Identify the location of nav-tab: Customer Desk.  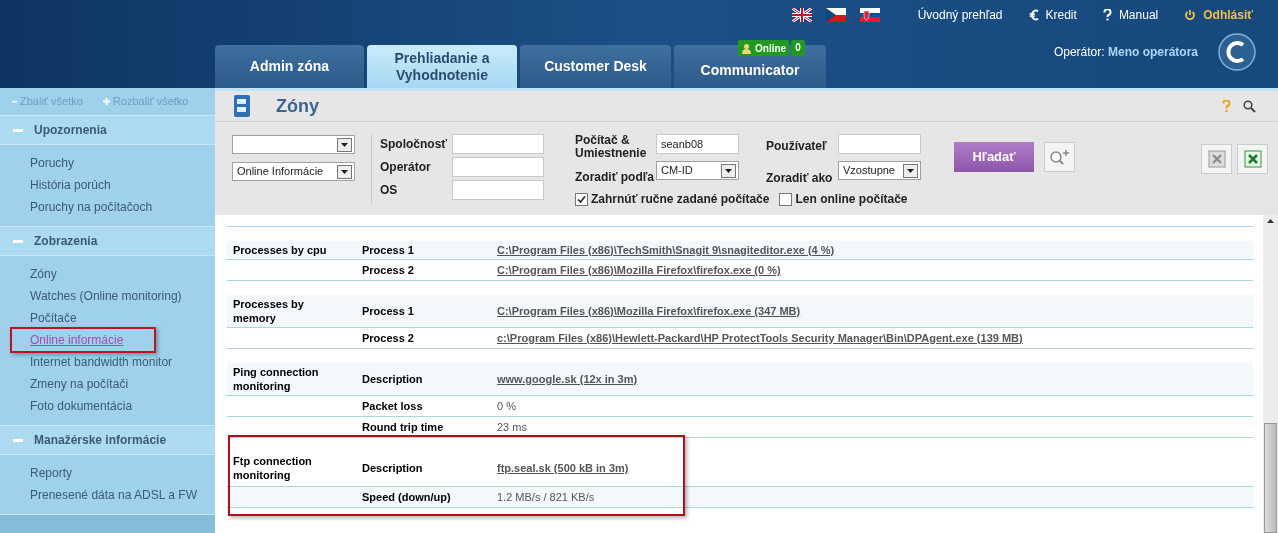
(595, 66).